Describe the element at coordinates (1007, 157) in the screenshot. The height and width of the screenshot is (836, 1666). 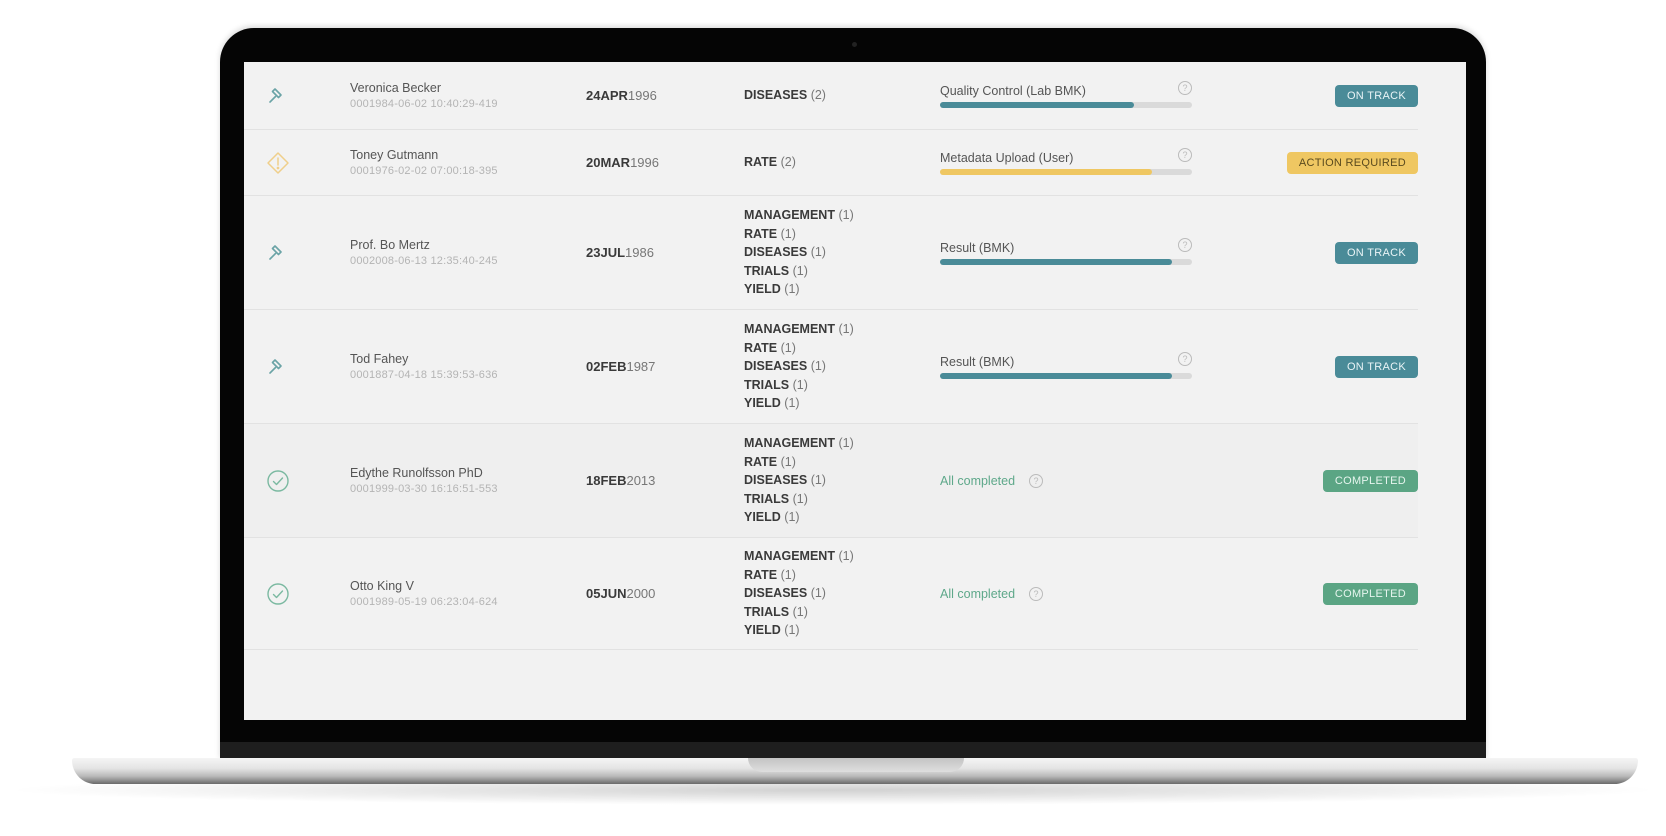
I see `progress-label: Metadata Upload (User)` at that location.